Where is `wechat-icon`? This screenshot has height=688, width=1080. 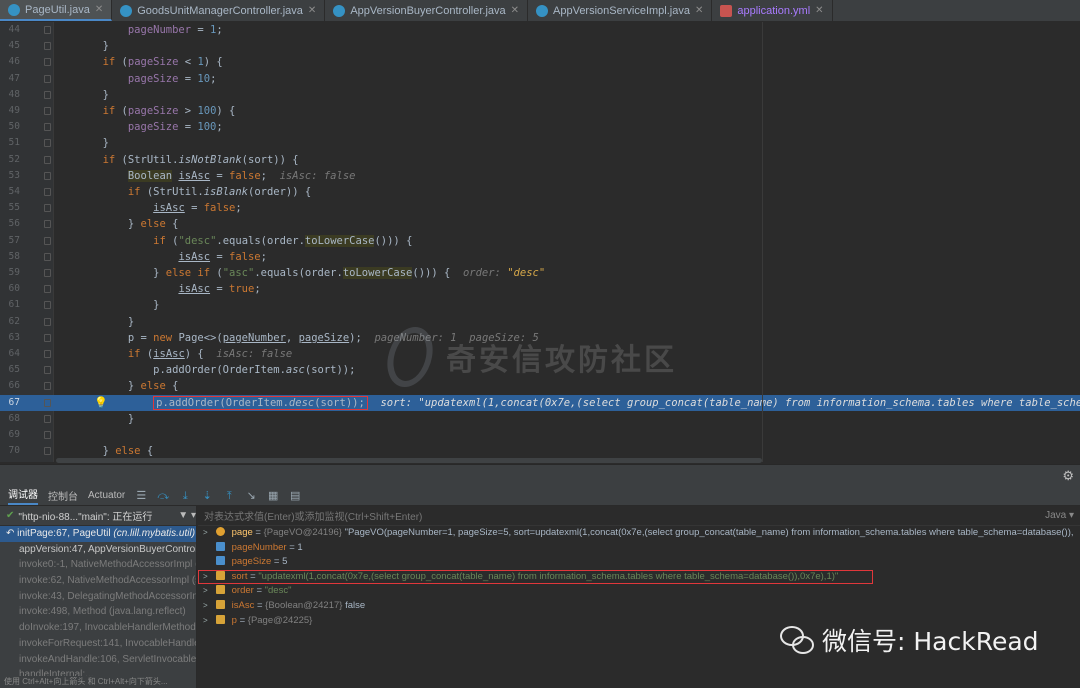 wechat-icon is located at coordinates (797, 640).